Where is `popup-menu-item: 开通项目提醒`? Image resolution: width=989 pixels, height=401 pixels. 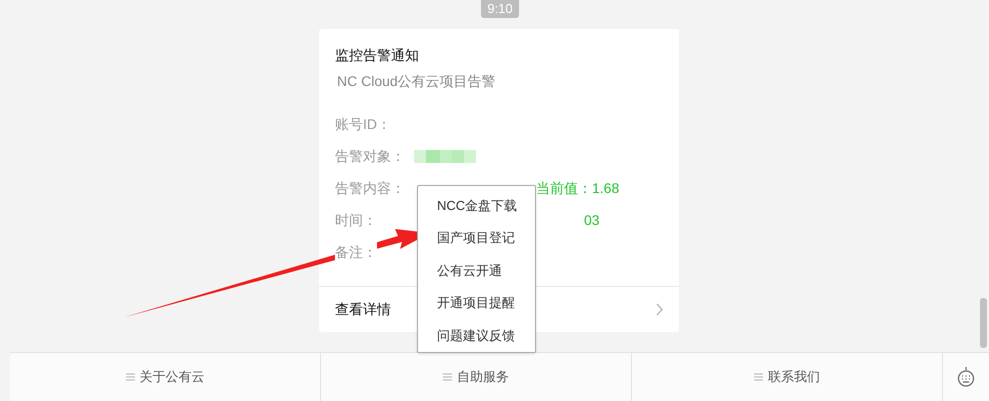 popup-menu-item: 开通项目提醒 is located at coordinates (476, 303).